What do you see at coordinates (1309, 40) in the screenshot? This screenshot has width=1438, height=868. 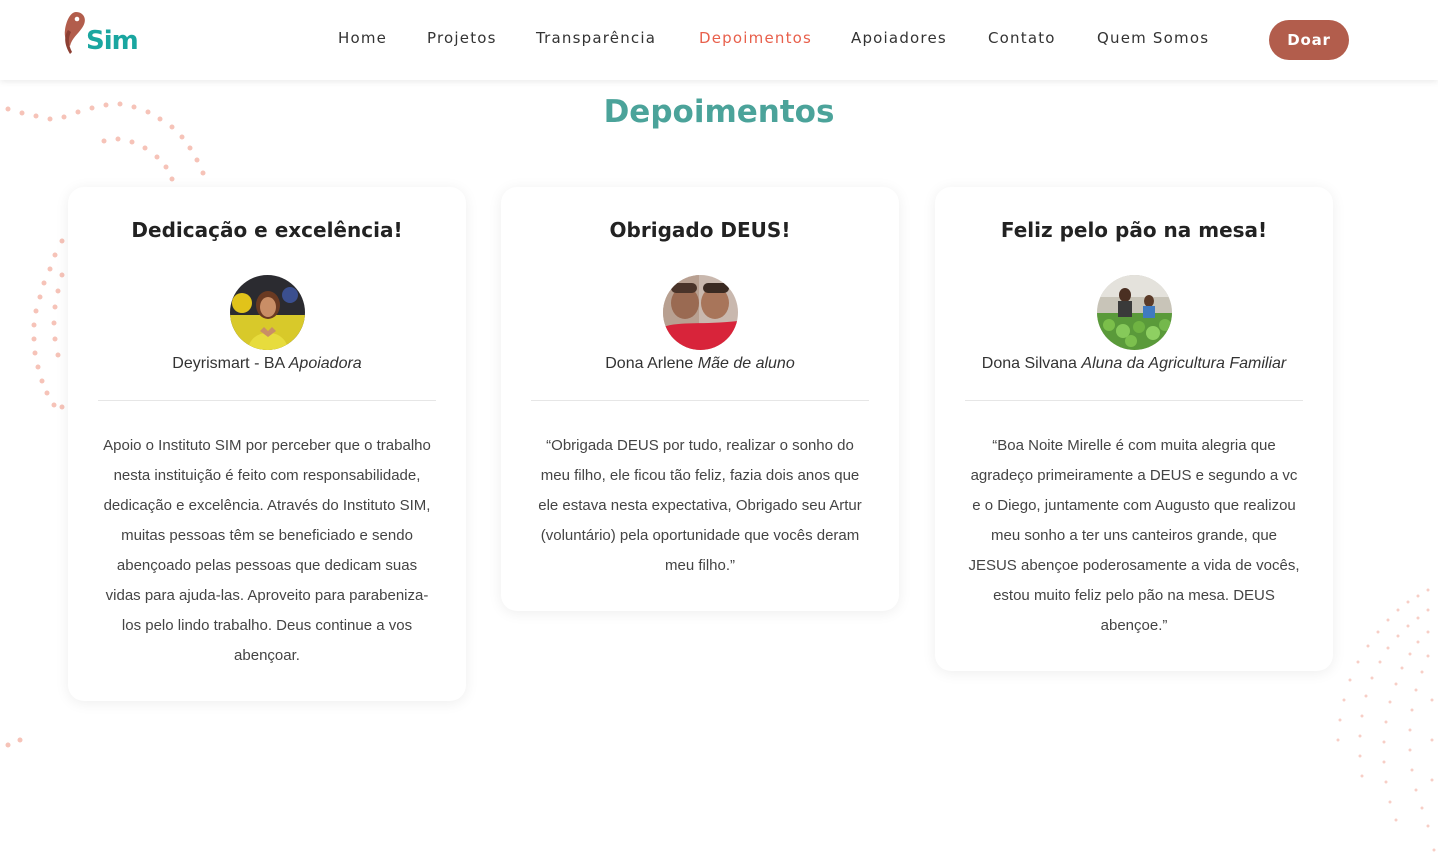 I see `donate-button: Doar` at bounding box center [1309, 40].